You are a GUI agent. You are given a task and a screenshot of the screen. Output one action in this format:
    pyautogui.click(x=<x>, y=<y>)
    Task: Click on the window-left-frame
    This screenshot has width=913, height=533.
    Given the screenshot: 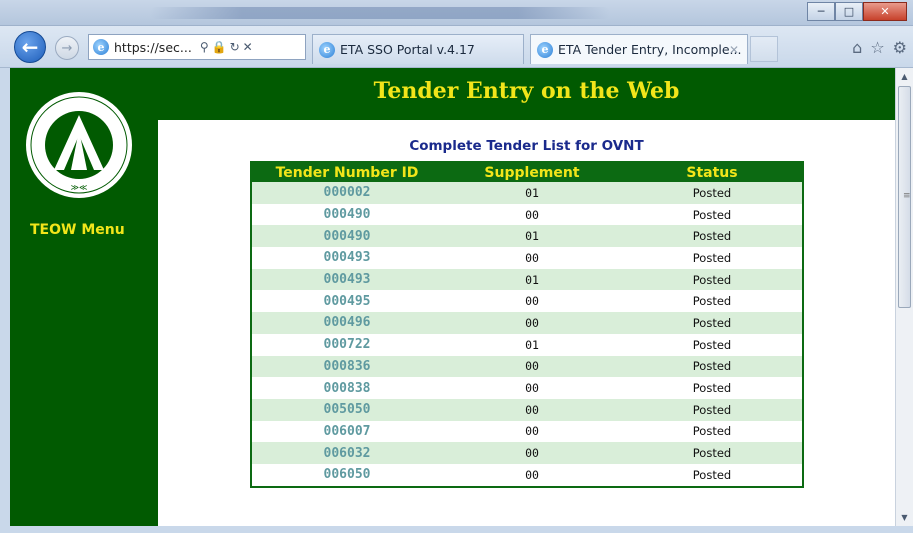 What is the action you would take?
    pyautogui.click(x=5, y=297)
    